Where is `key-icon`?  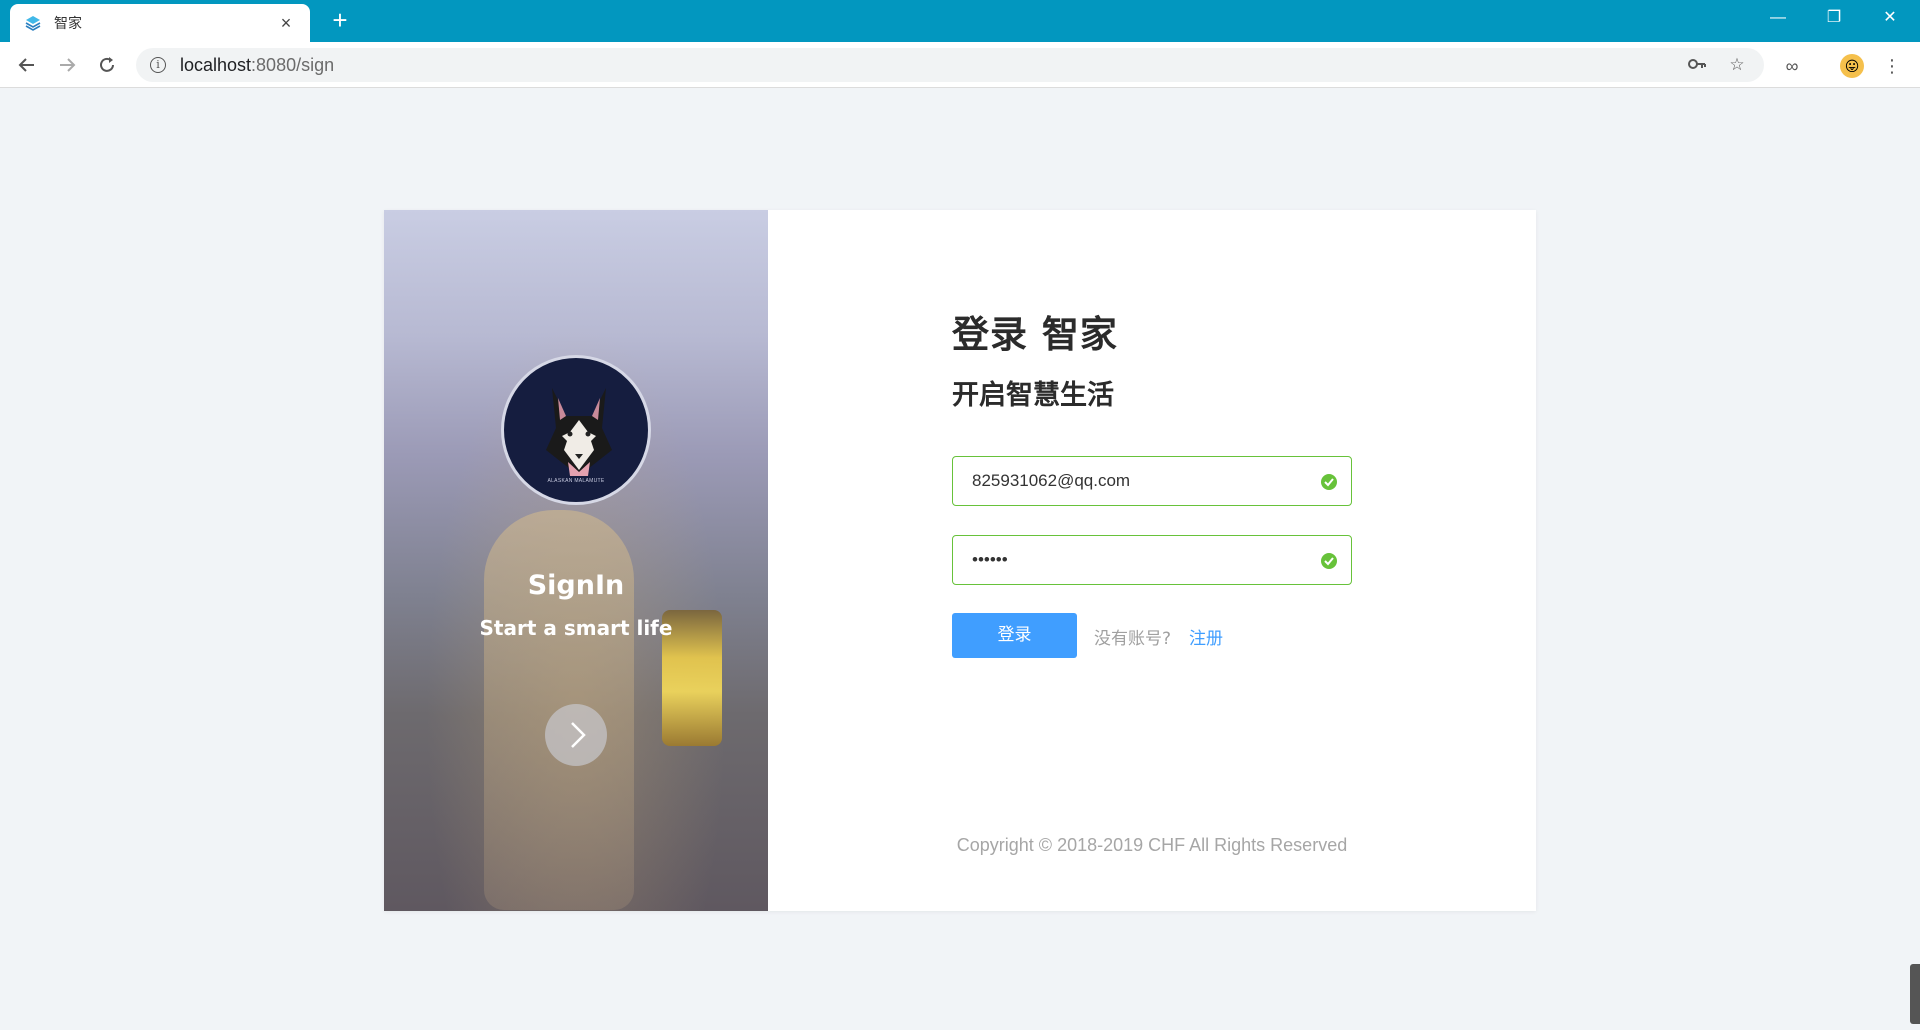
key-icon is located at coordinates (1697, 65).